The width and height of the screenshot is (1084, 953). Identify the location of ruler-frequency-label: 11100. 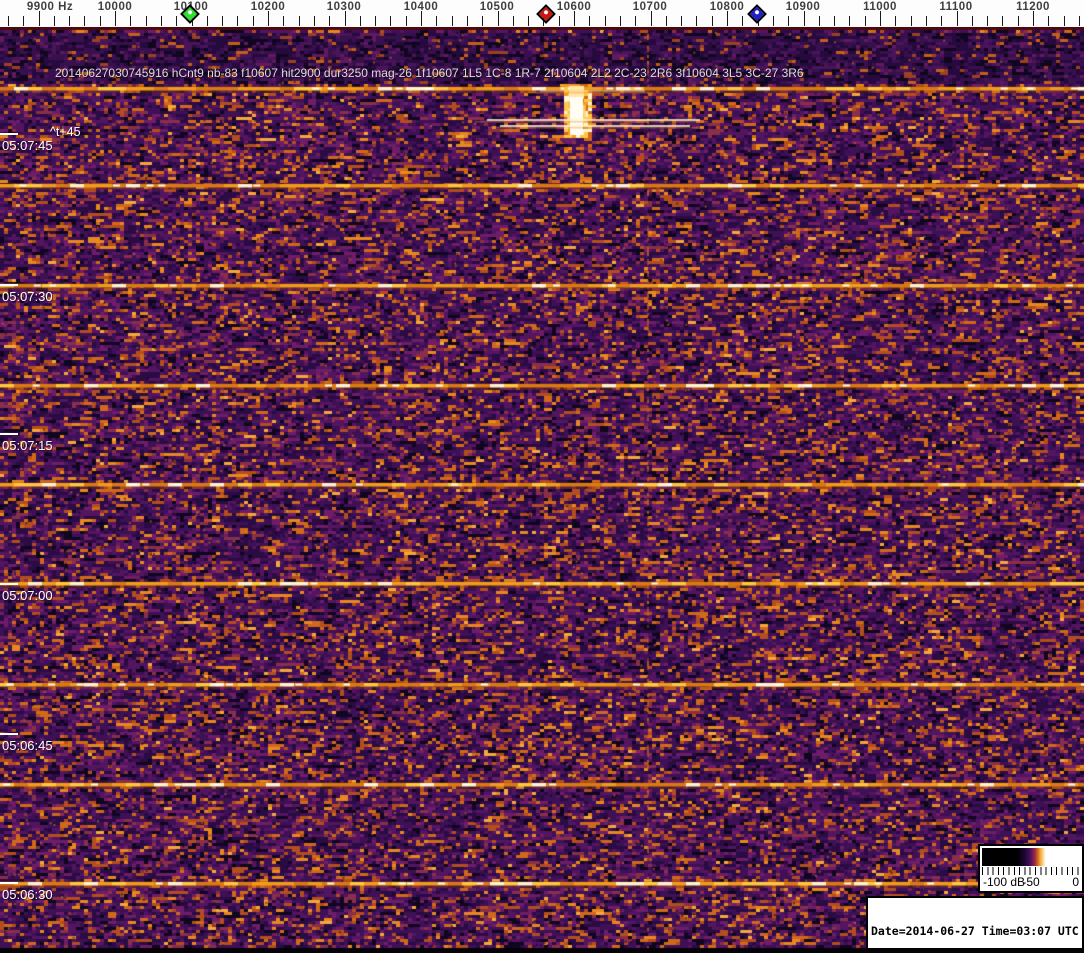
(956, 7).